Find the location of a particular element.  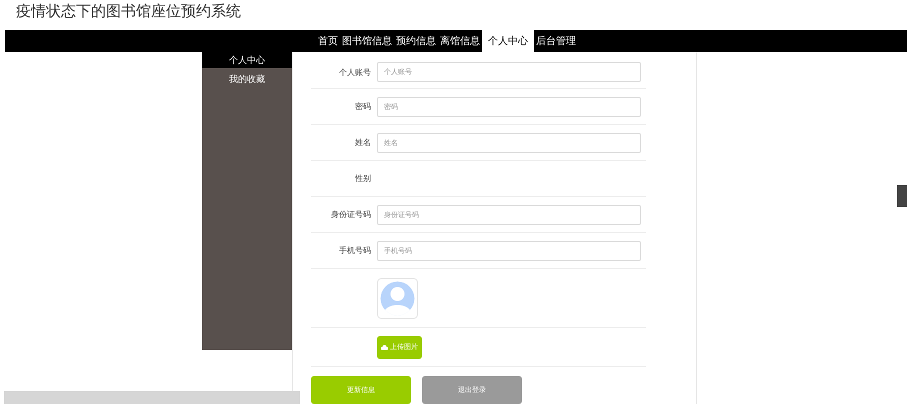

field-label: 性别 is located at coordinates (362, 178).